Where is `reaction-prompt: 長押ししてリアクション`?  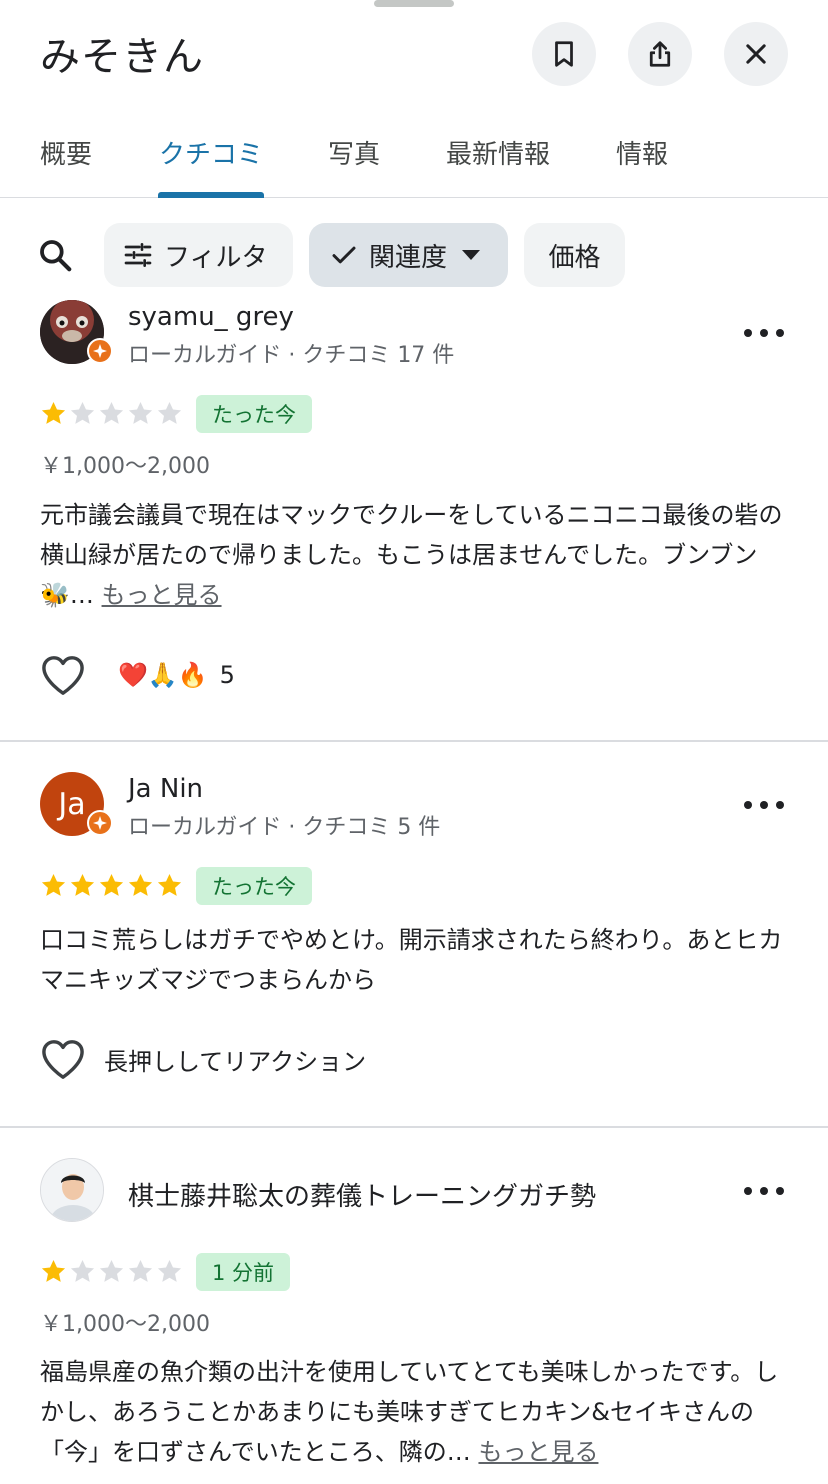
reaction-prompt: 長押ししてリアクション is located at coordinates (235, 1059).